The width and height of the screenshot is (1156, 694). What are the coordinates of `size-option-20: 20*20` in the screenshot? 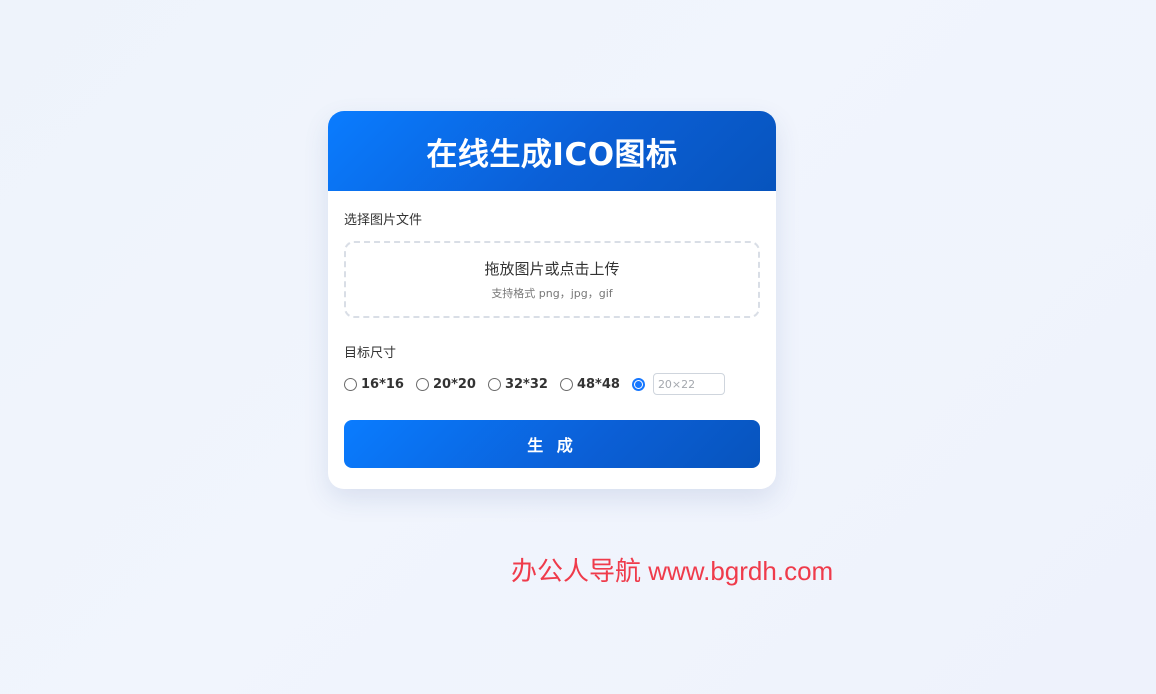 It's located at (445, 384).